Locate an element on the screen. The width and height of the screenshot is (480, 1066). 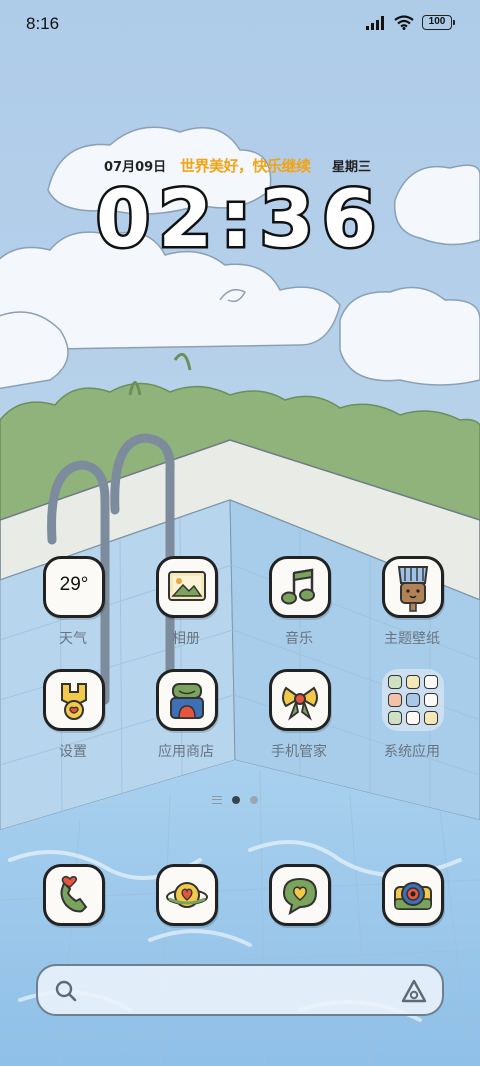
wifi-icon is located at coordinates (404, 22).